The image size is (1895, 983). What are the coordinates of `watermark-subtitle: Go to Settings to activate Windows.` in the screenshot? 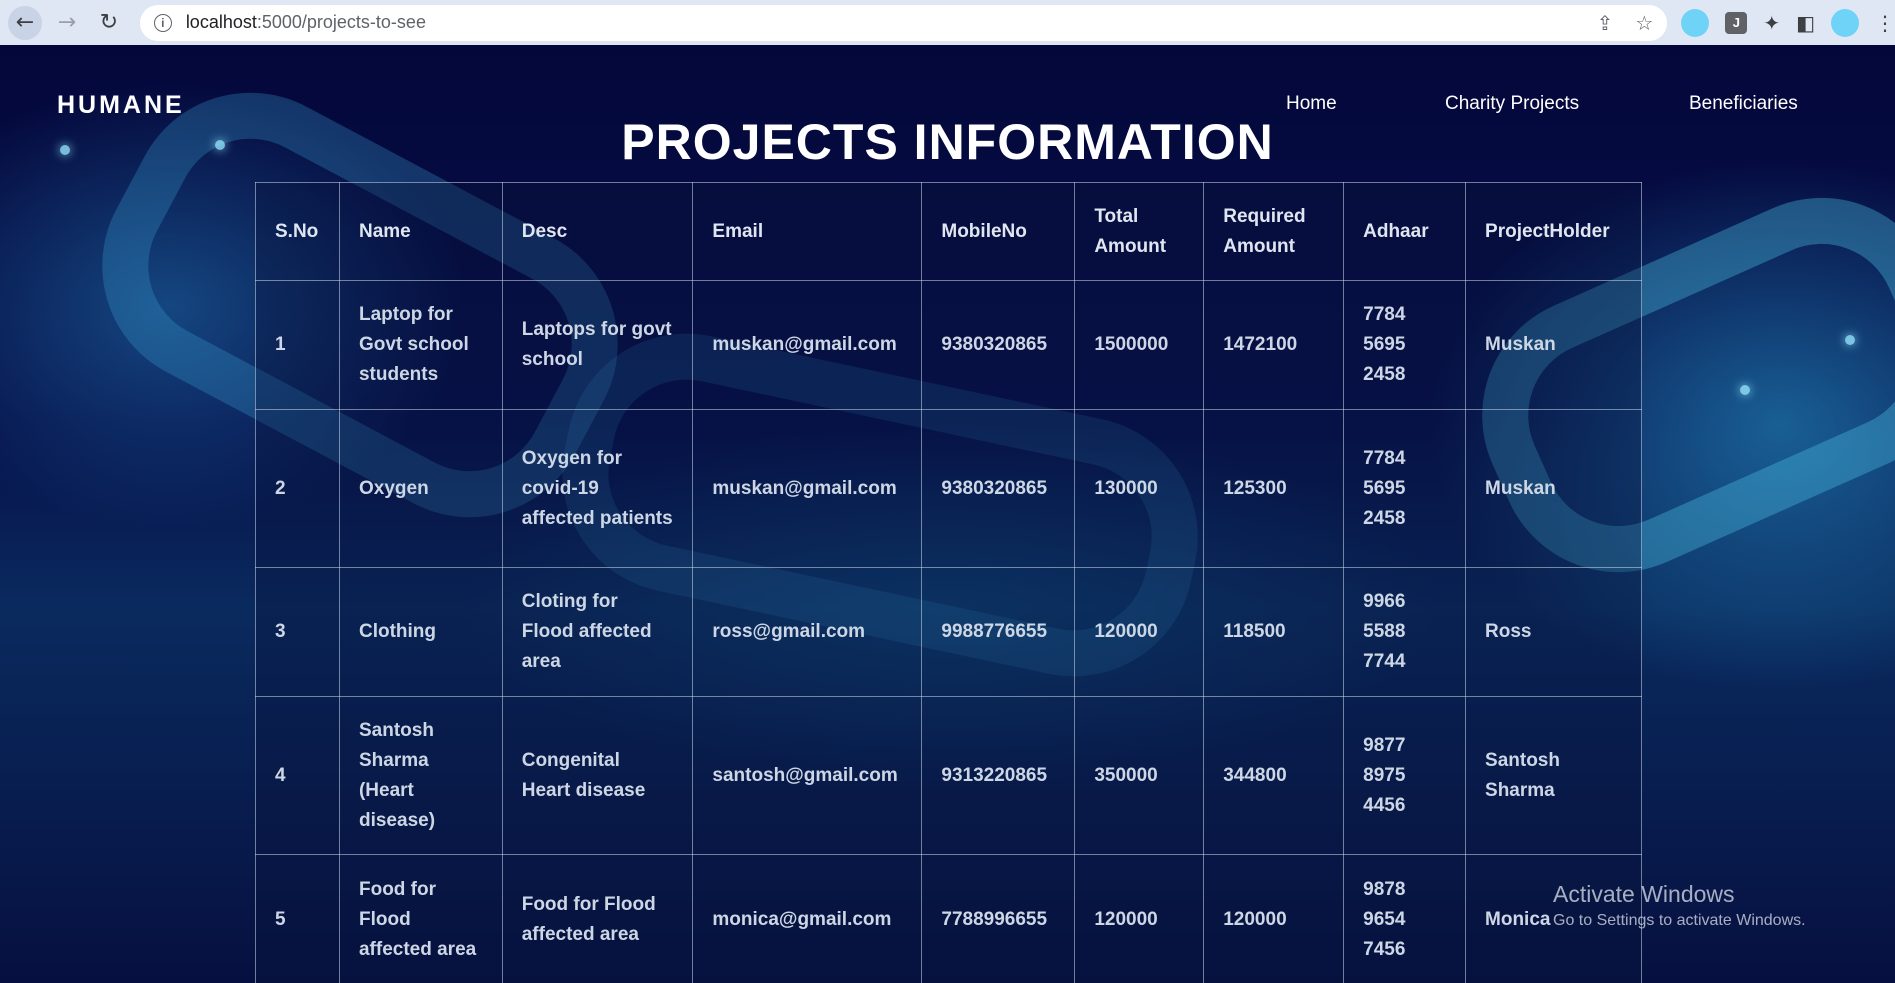 It's located at (1679, 920).